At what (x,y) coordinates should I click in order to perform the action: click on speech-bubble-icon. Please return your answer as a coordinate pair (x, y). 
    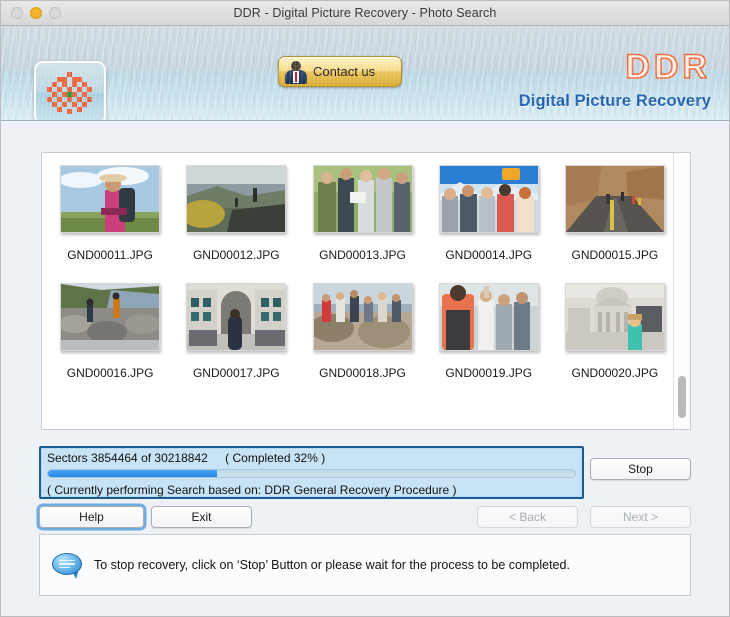
    Looking at the image, I should click on (67, 565).